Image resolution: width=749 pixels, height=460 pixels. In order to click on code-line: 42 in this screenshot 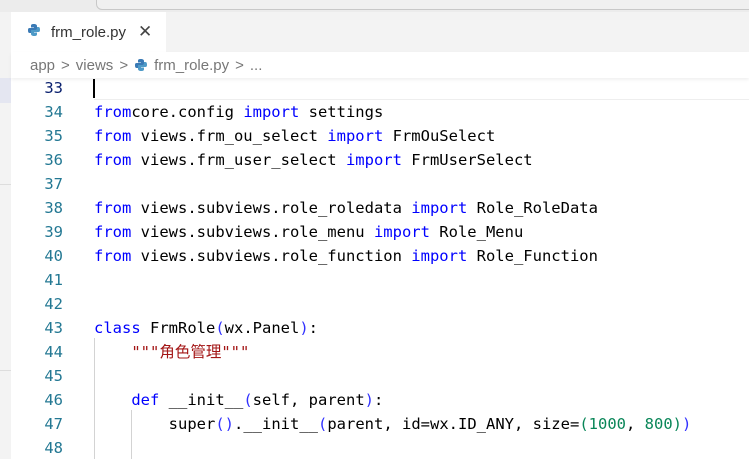, I will do `click(380, 304)`.